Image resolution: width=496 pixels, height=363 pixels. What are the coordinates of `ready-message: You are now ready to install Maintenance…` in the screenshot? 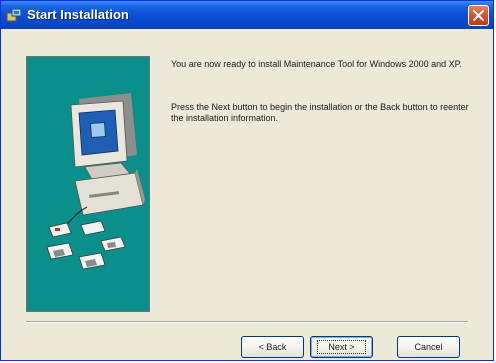 It's located at (317, 64).